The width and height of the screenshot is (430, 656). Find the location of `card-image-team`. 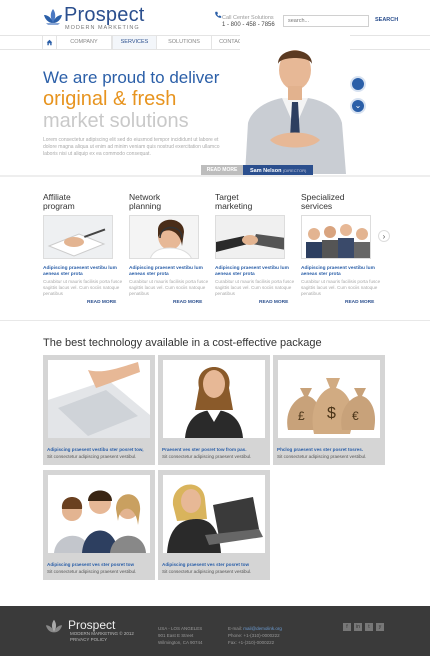

card-image-team is located at coordinates (99, 514).